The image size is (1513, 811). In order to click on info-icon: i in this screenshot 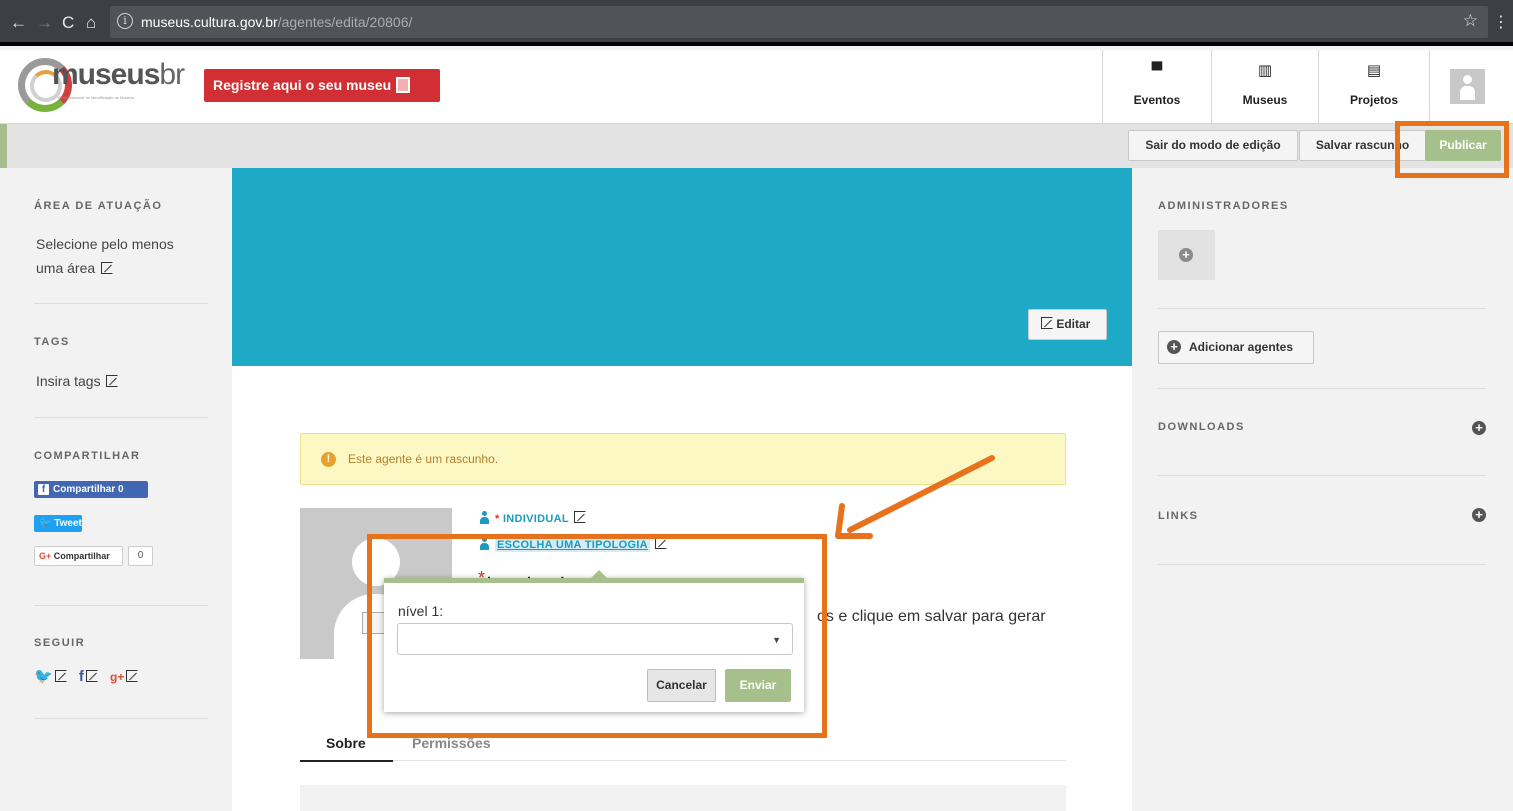, I will do `click(125, 21)`.